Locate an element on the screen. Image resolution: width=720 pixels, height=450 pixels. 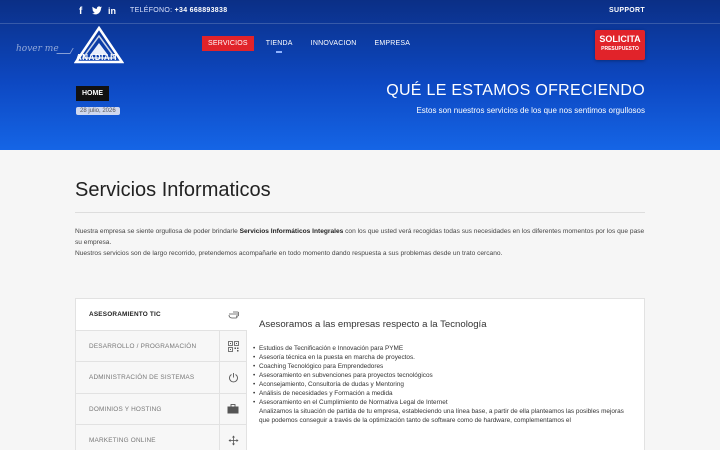
nav-tienda: TIENDA is located at coordinates (279, 43).